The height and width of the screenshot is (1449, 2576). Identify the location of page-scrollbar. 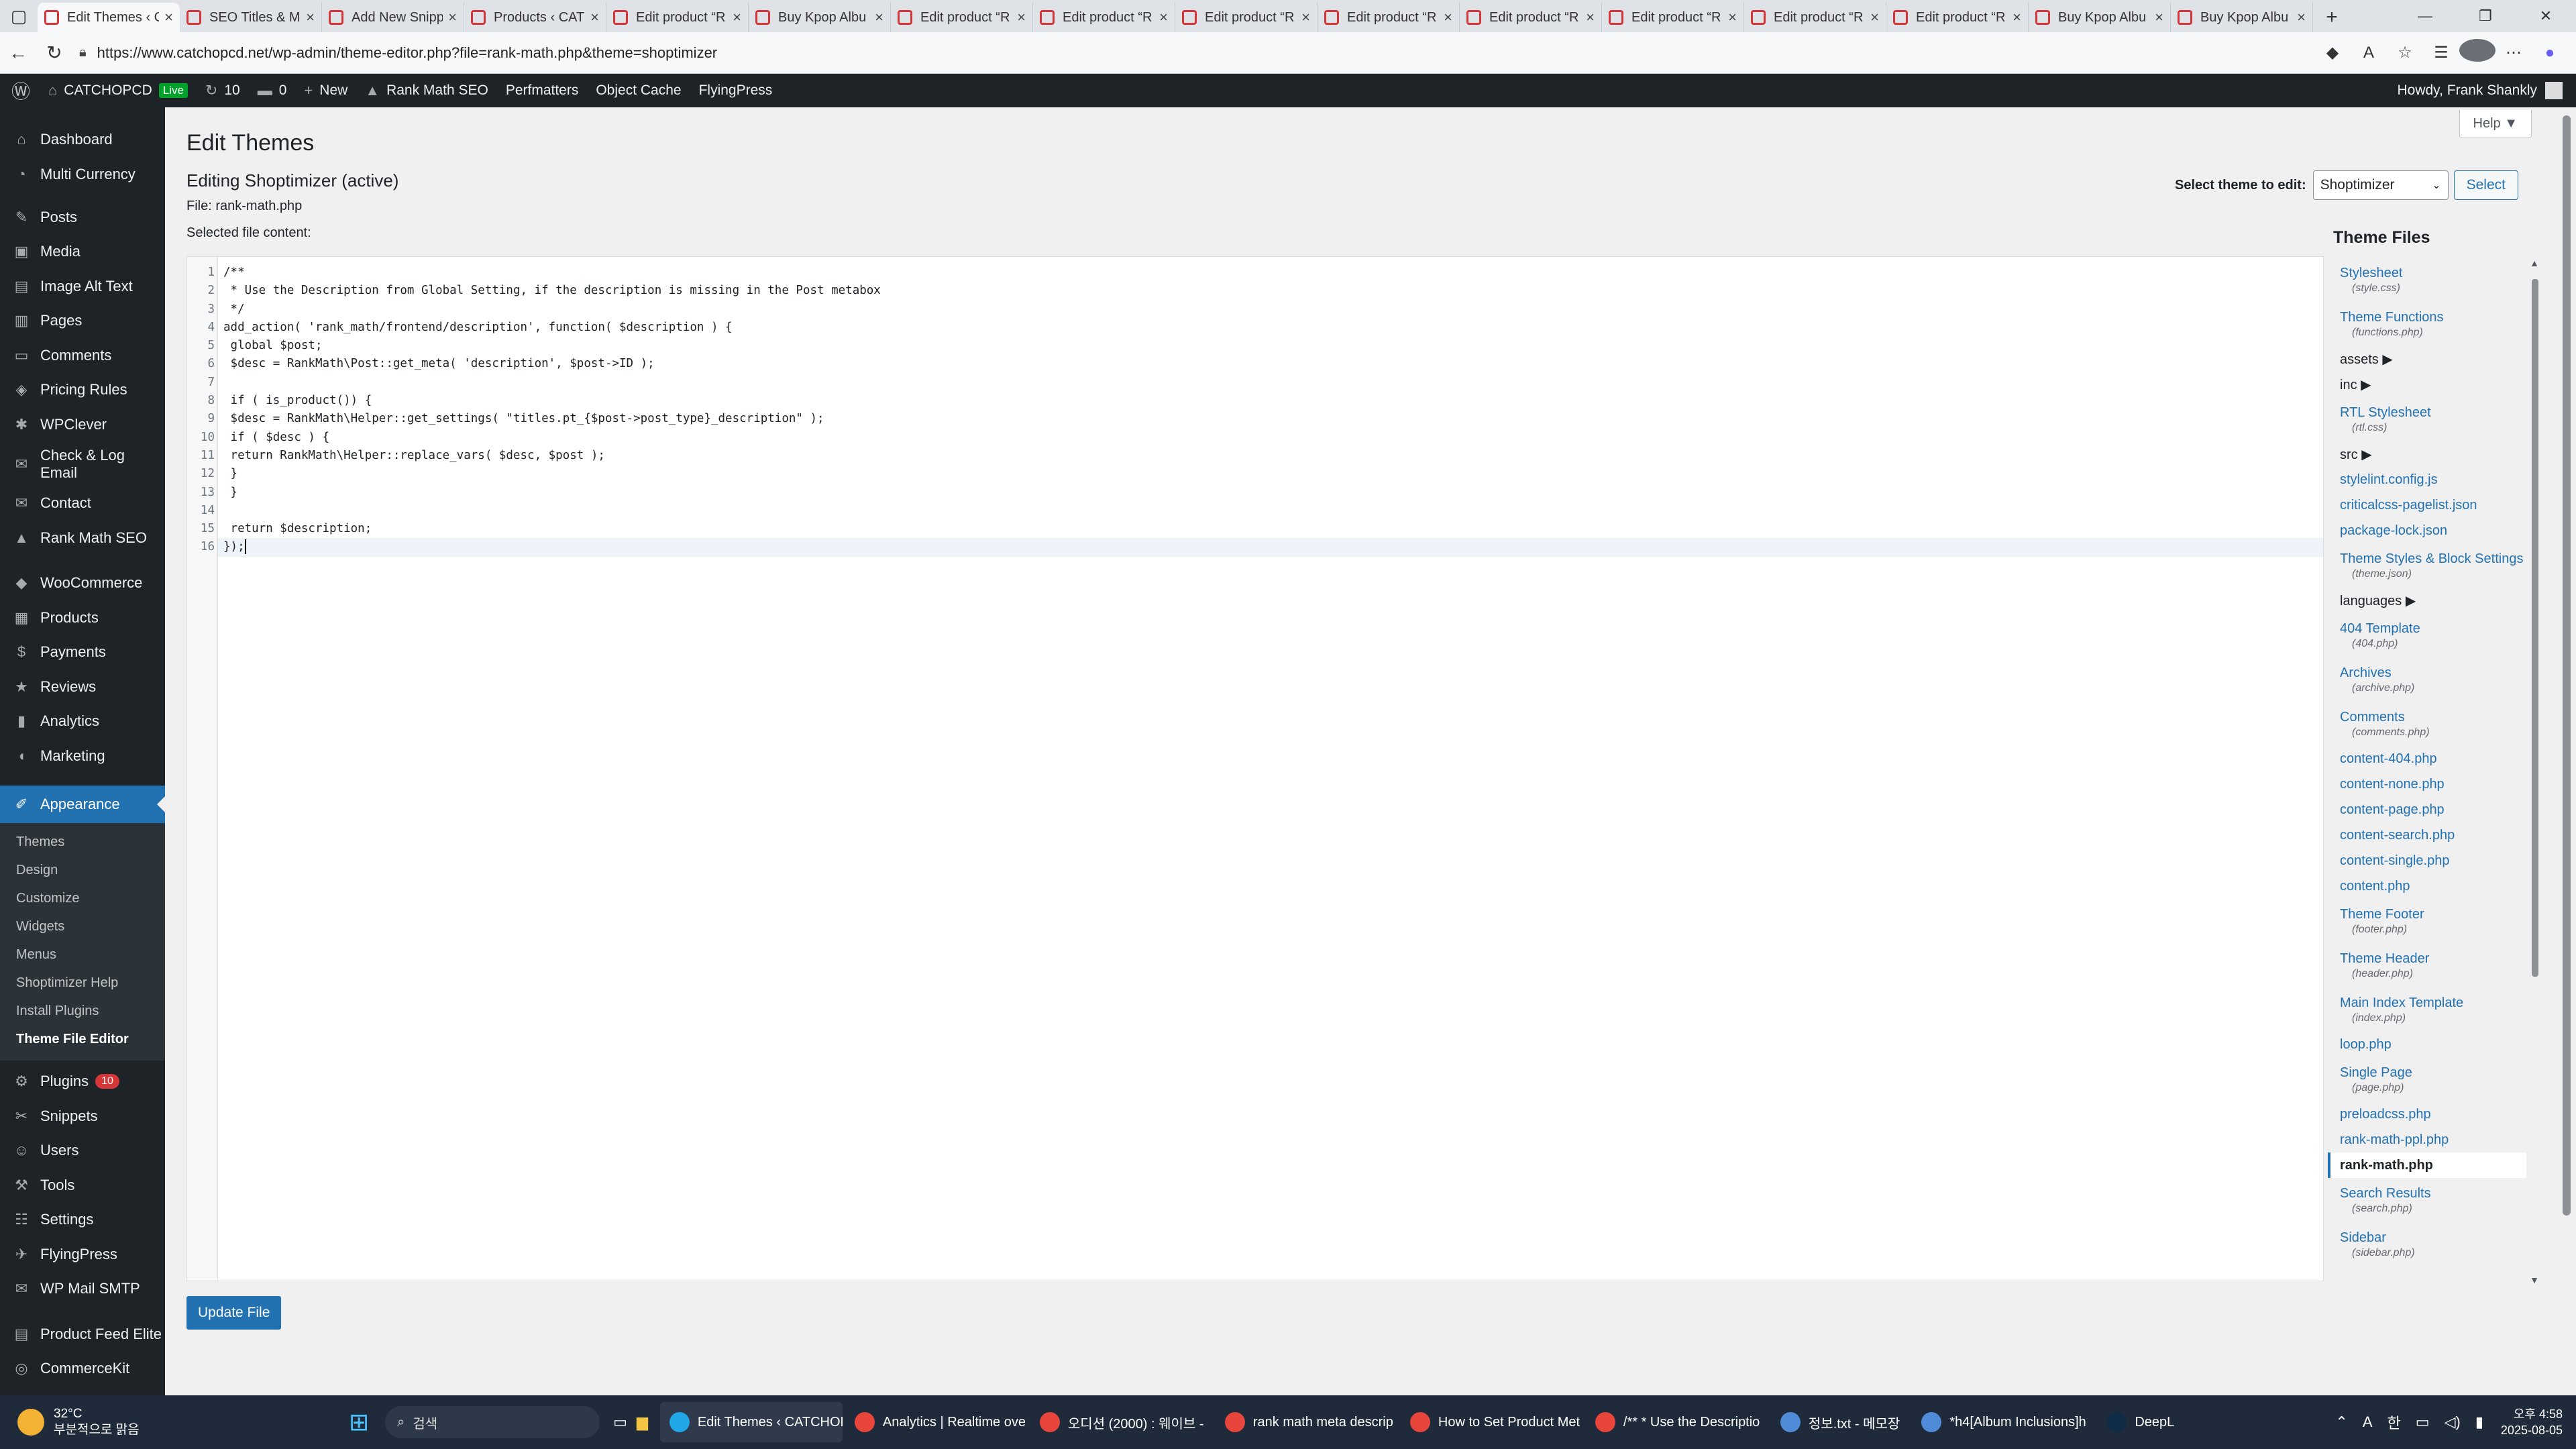
(2566, 751).